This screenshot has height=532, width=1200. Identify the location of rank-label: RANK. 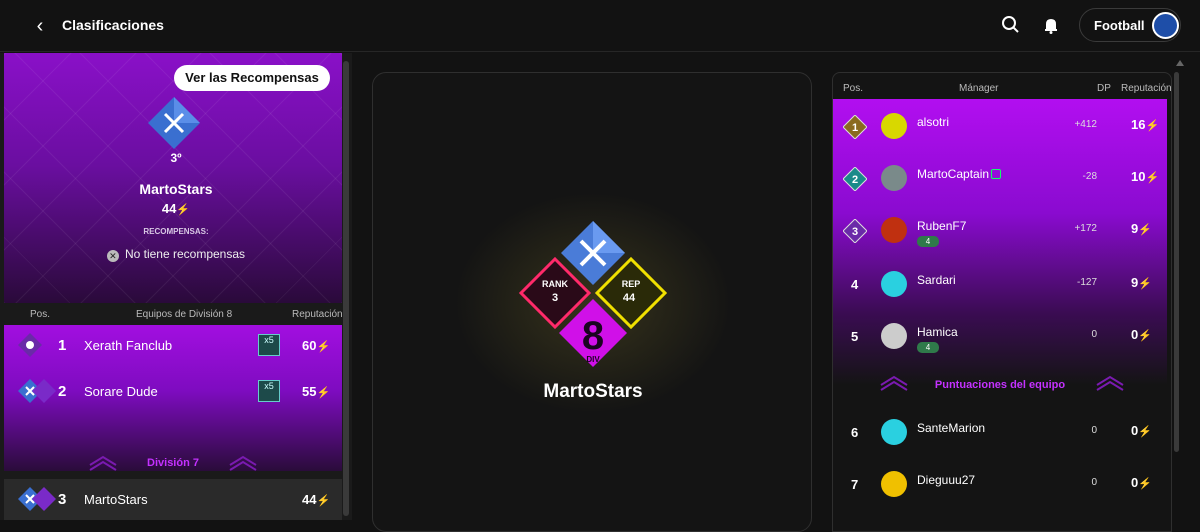
(555, 284).